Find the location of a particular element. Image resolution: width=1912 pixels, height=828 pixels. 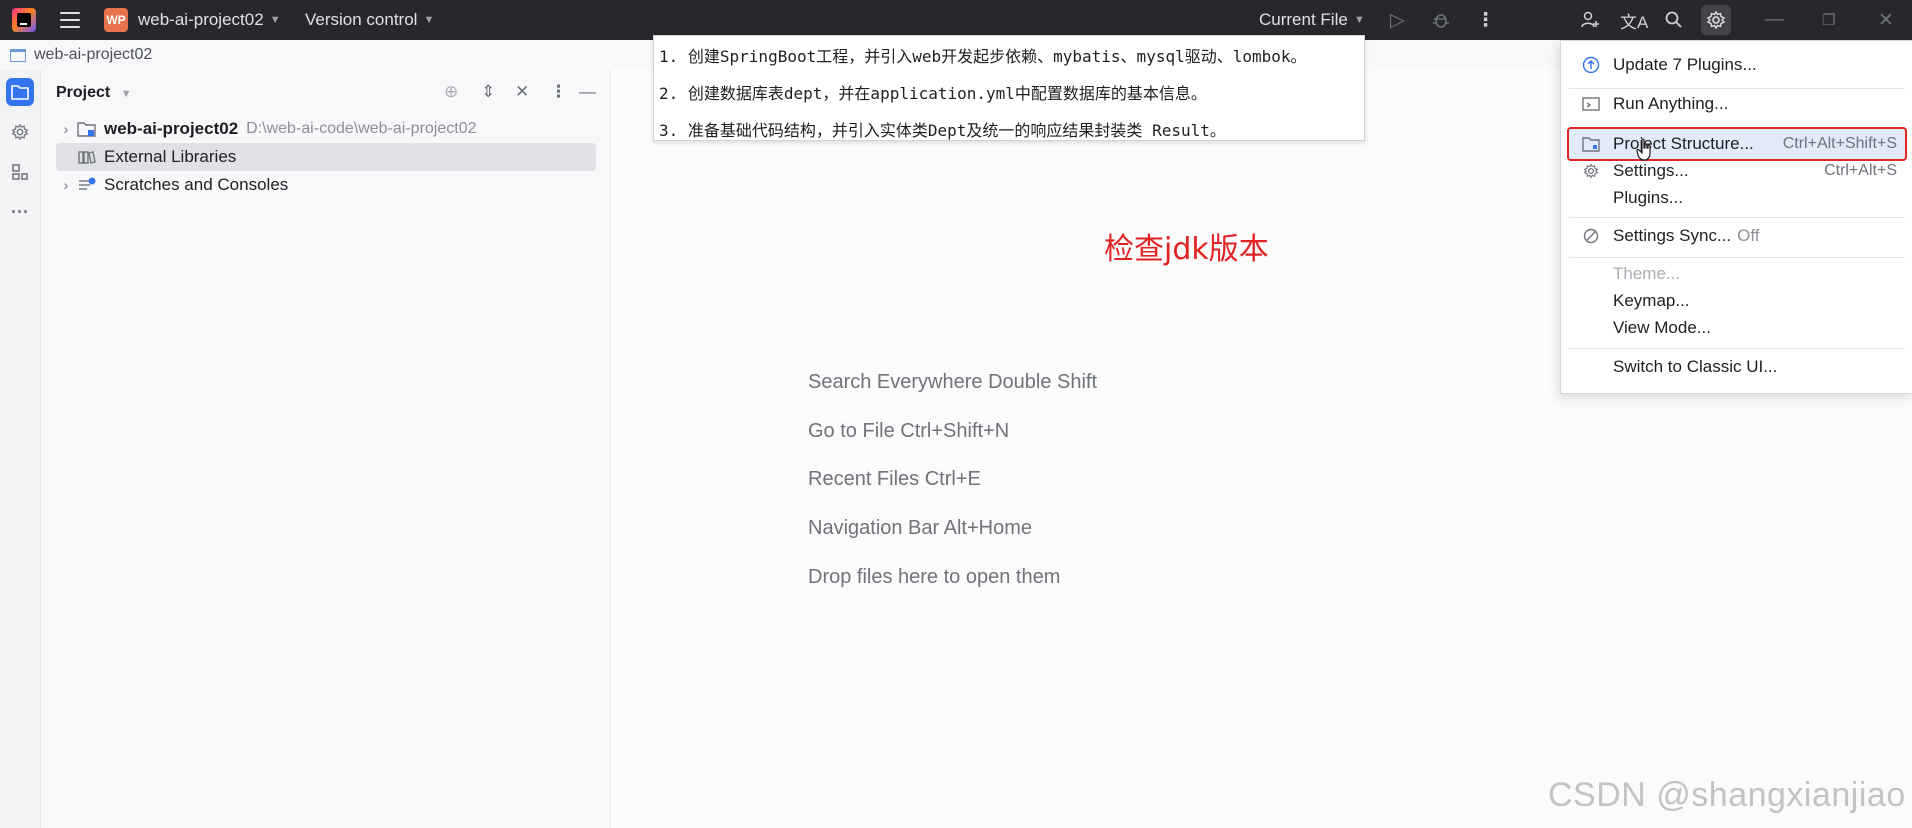

tree-item-scratches: › Scratches and Consoles is located at coordinates (346, 185).